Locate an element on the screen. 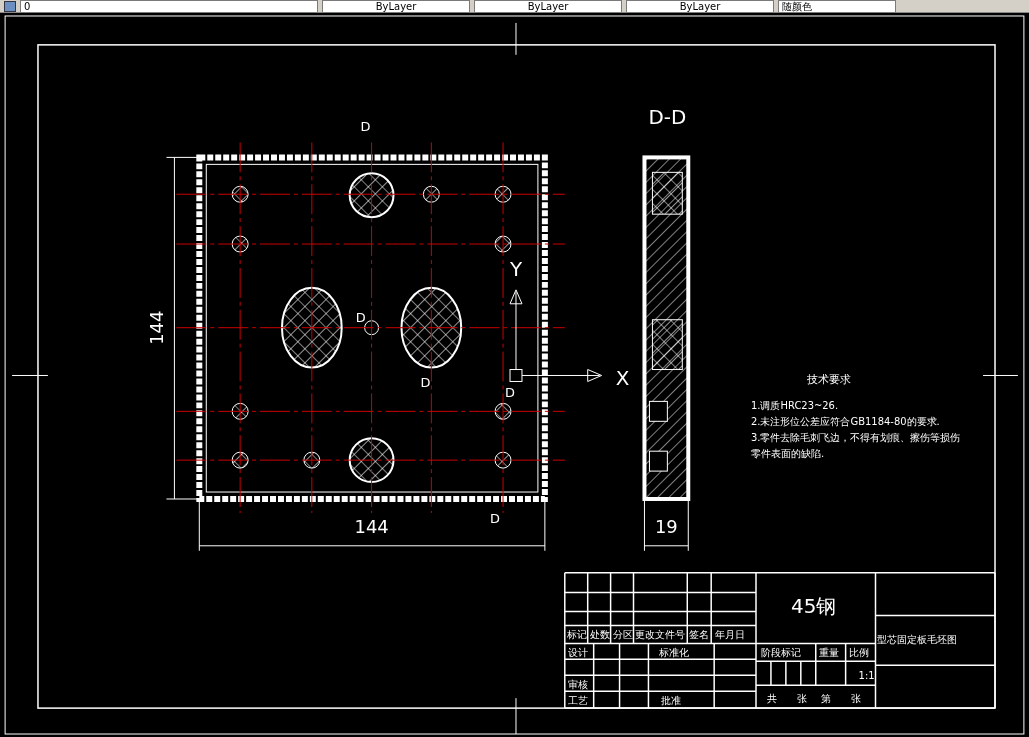 The height and width of the screenshot is (737, 1029). title-block-label: 阶段标记 is located at coordinates (781, 653).